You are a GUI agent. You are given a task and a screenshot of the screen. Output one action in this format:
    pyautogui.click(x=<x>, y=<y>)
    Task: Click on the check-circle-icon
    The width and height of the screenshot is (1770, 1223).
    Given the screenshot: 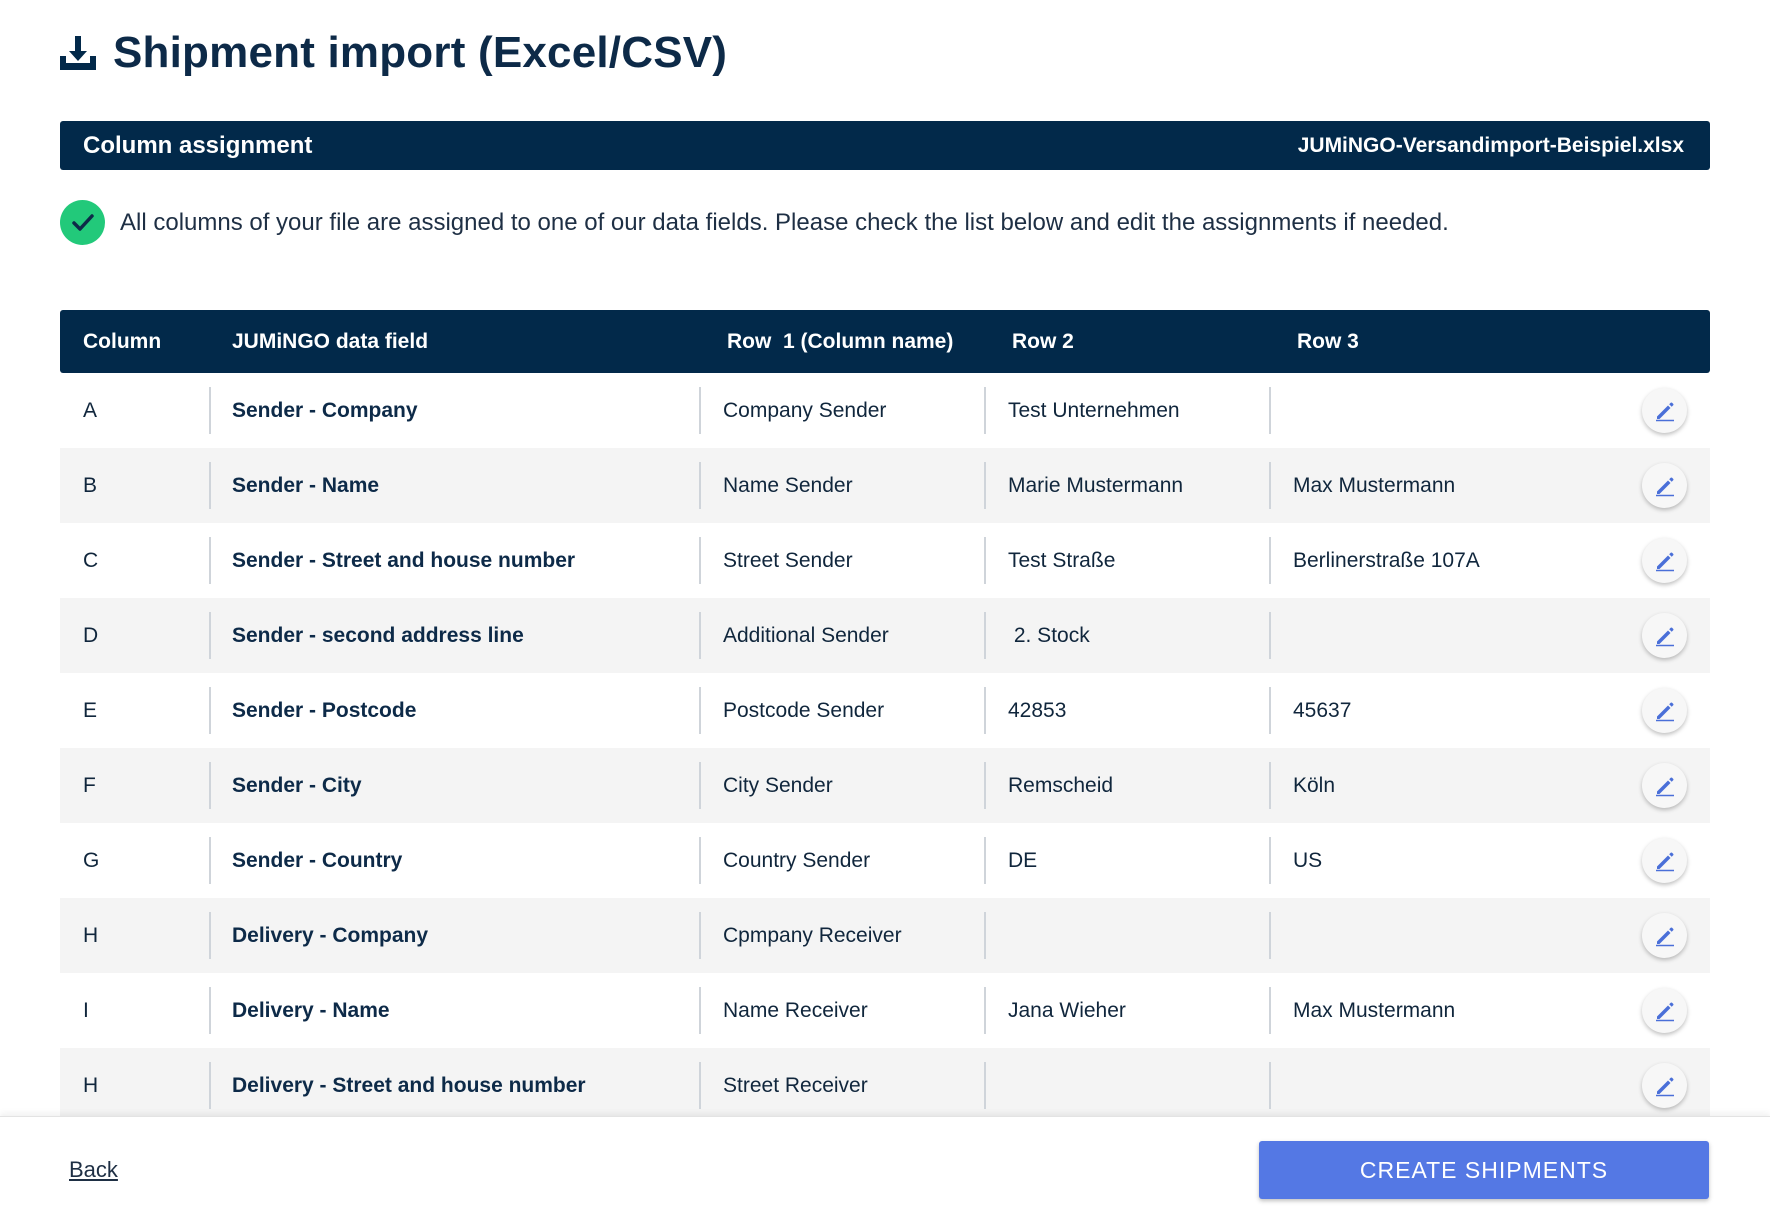 What is the action you would take?
    pyautogui.click(x=82, y=222)
    